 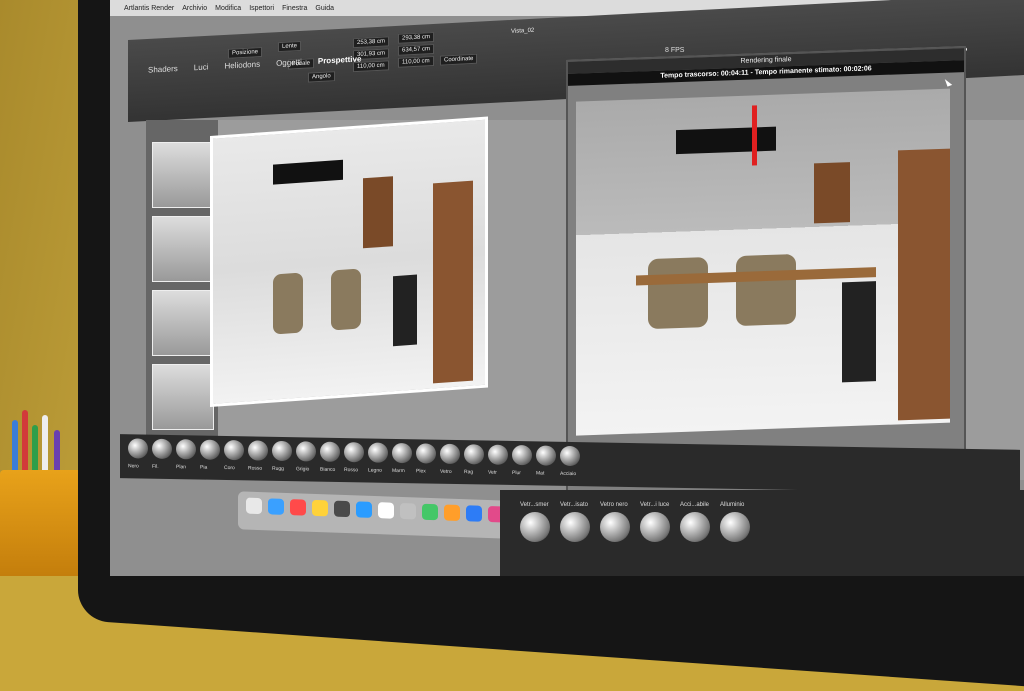 I want to click on menu-ispettori: Ispettori, so click(x=261, y=8).